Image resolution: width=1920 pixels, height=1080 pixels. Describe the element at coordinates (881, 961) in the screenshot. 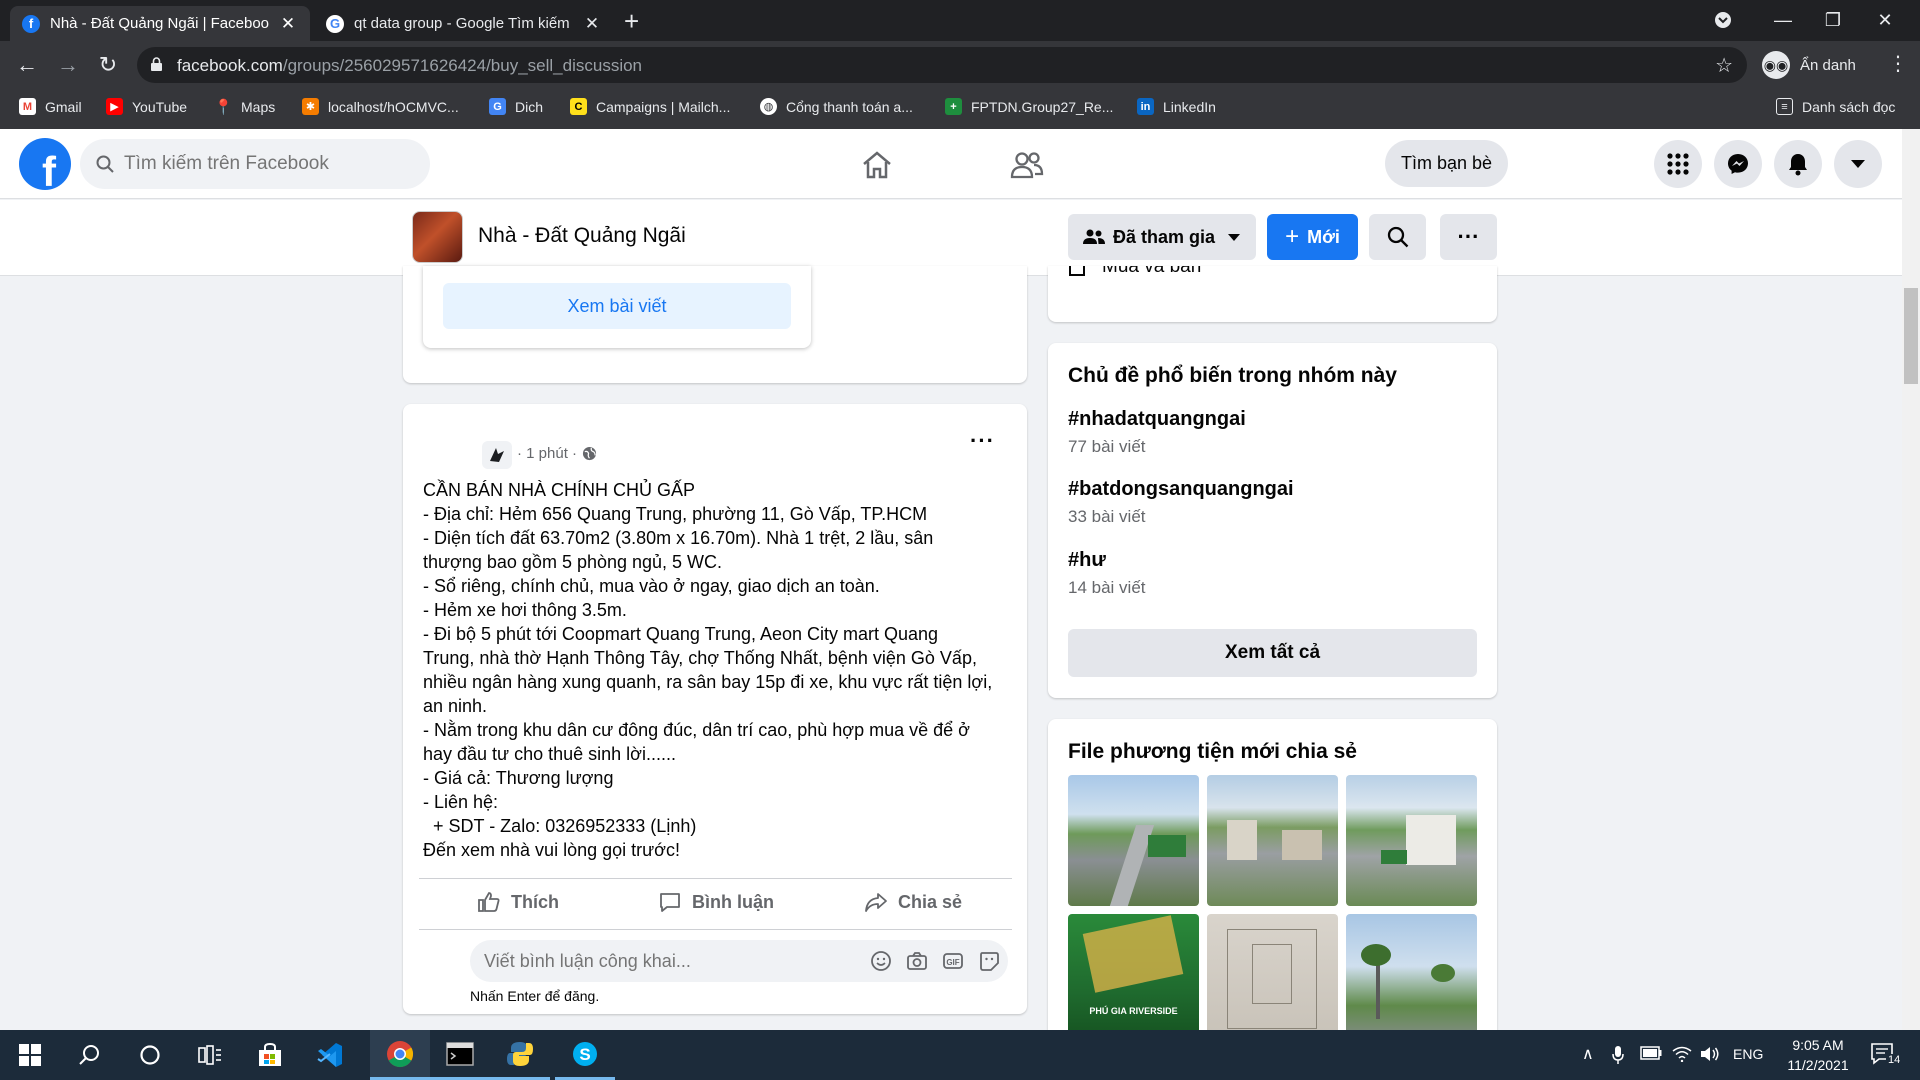

I see `emoji-icon` at that location.